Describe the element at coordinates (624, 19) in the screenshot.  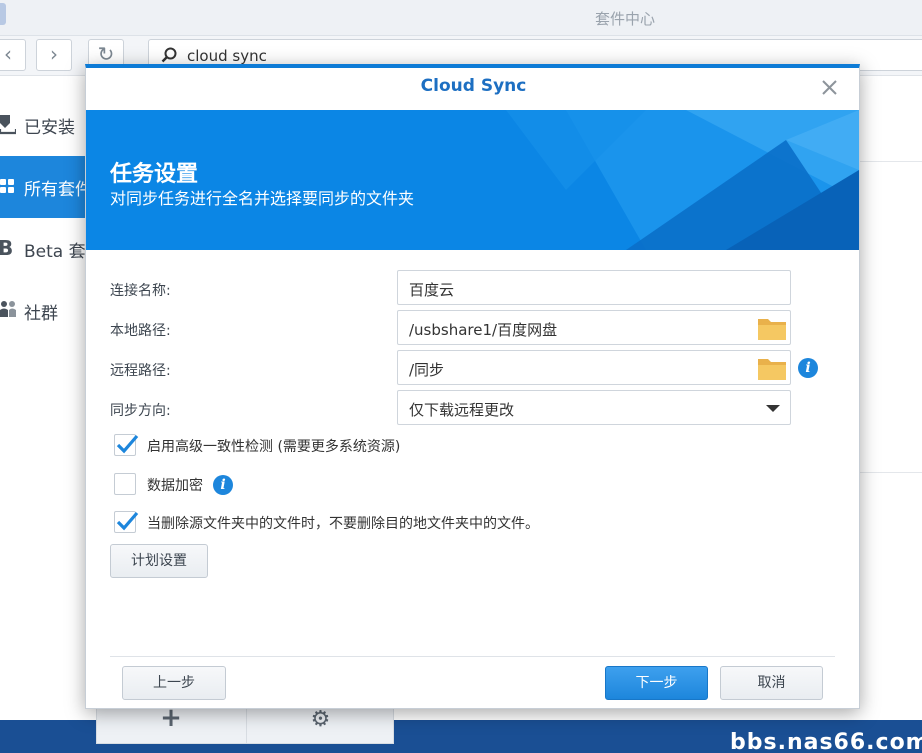
I see `window-title: 套件中心` at that location.